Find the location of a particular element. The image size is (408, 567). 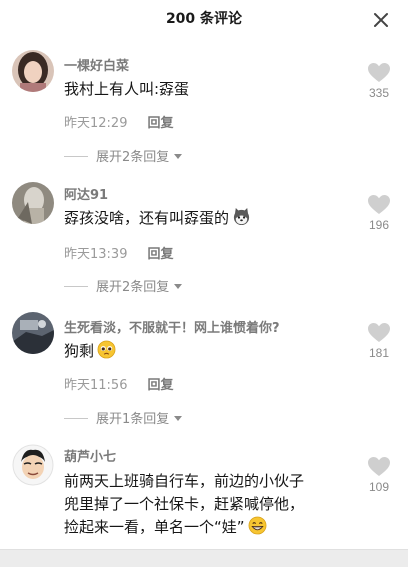

comment-text: 狗剩 is located at coordinates (90, 351).